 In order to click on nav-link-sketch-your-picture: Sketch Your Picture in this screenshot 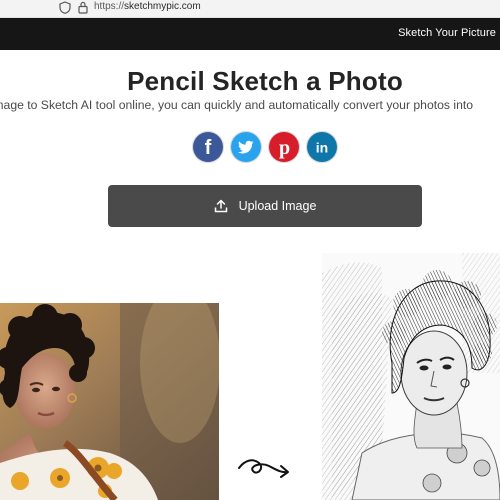, I will do `click(447, 33)`.